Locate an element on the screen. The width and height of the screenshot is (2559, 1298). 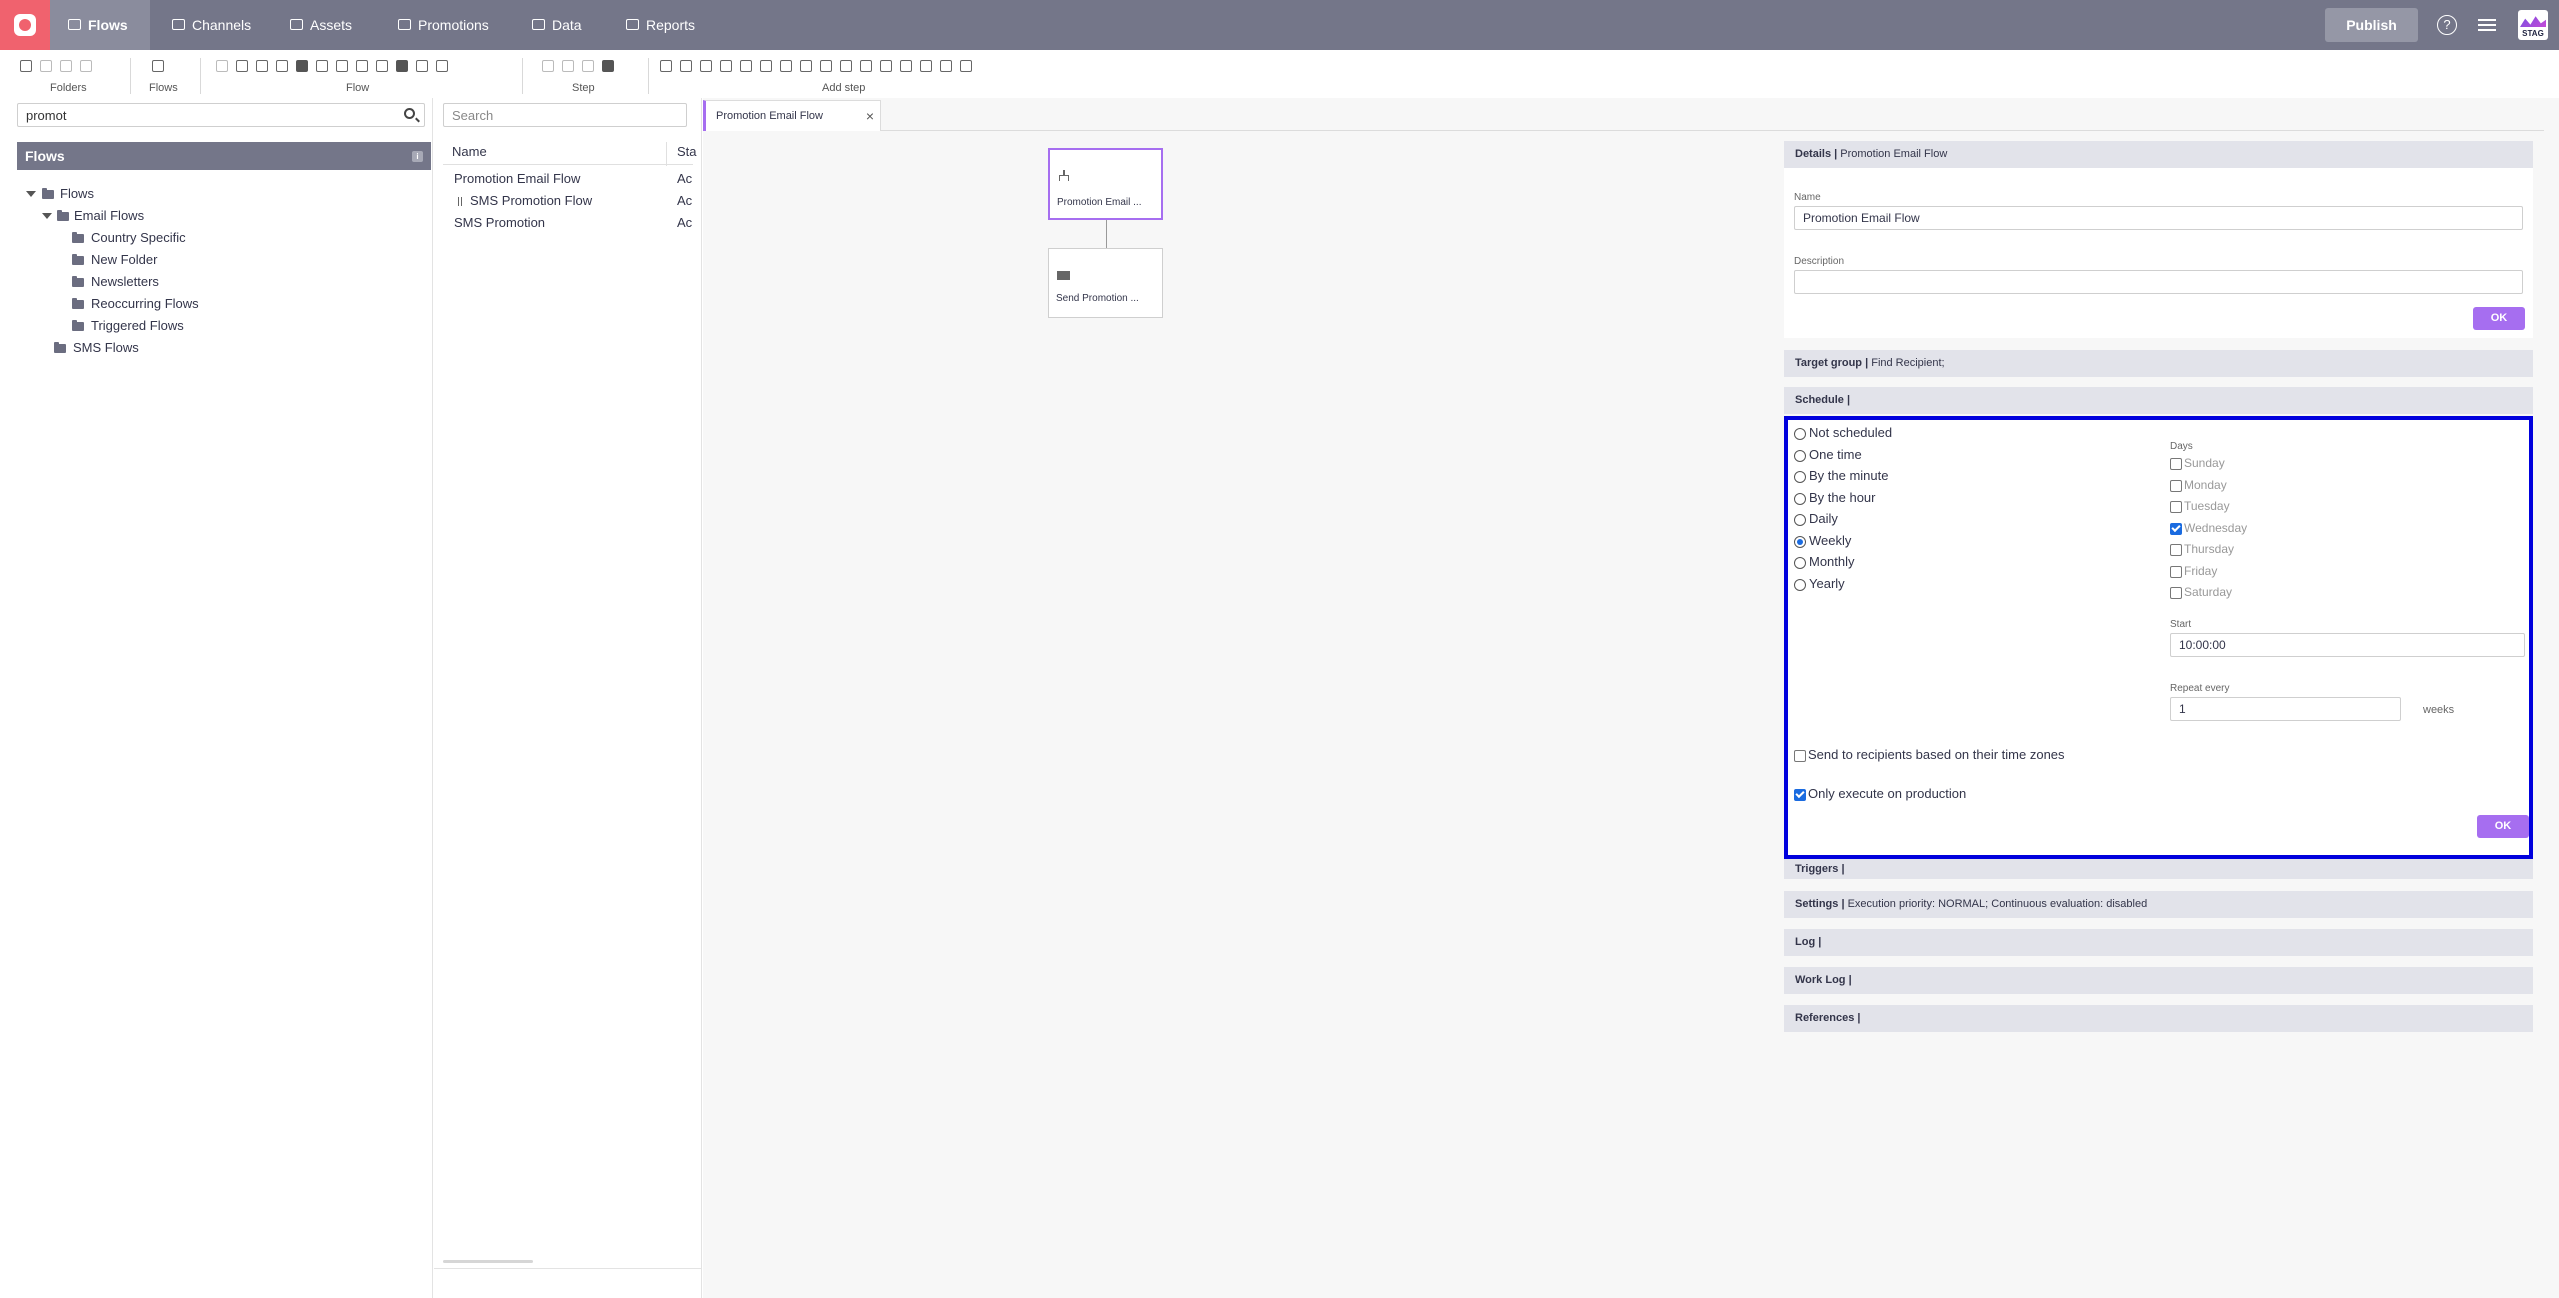
help-icon: ? is located at coordinates (2447, 25).